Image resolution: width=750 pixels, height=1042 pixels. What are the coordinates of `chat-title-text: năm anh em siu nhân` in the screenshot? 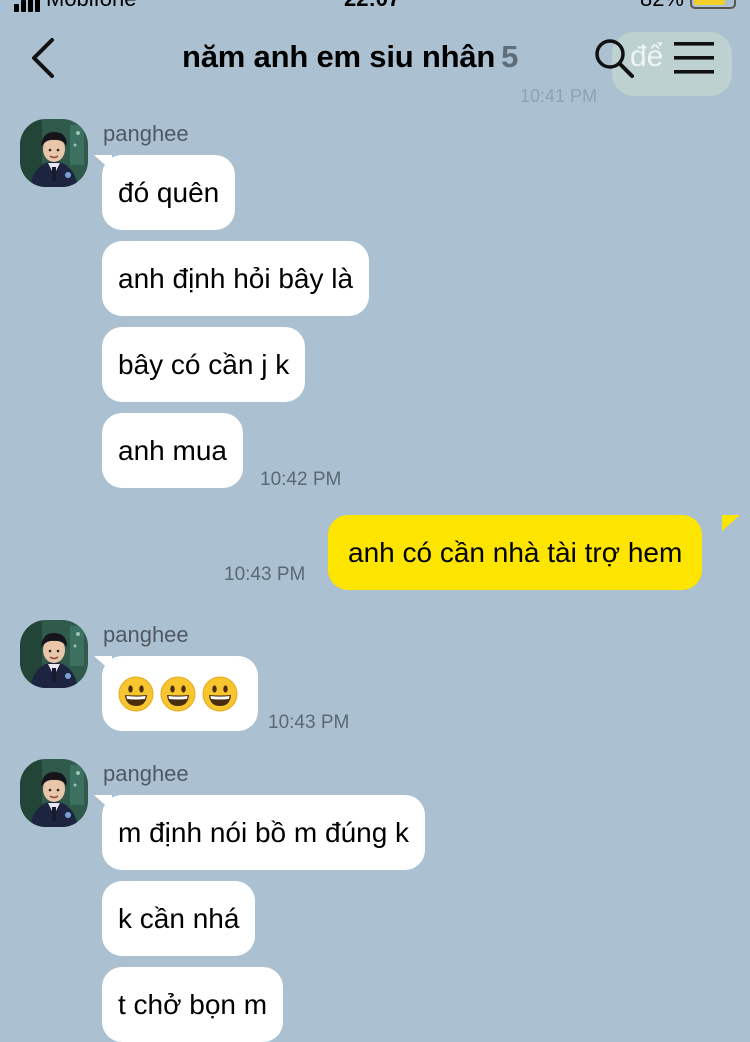 It's located at (339, 56).